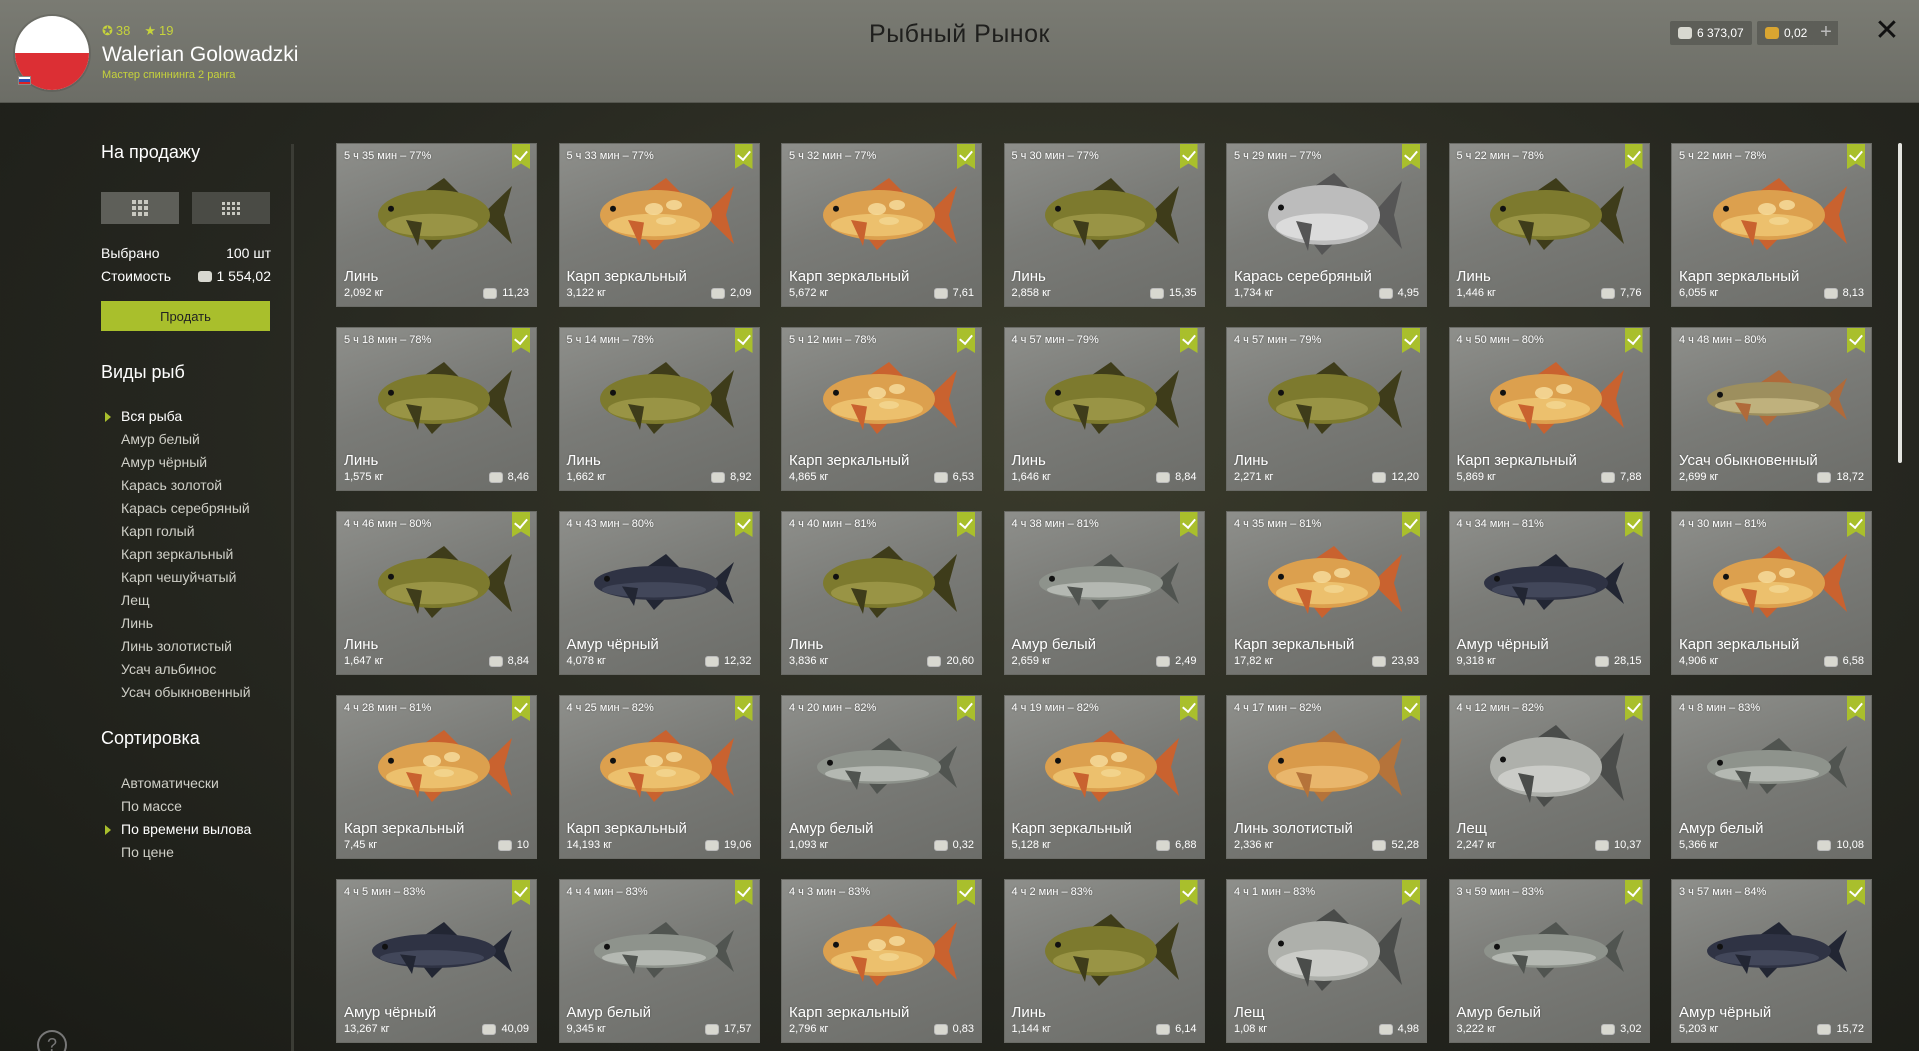  What do you see at coordinates (171, 485) in the screenshot?
I see `species-item: Карась золотой` at bounding box center [171, 485].